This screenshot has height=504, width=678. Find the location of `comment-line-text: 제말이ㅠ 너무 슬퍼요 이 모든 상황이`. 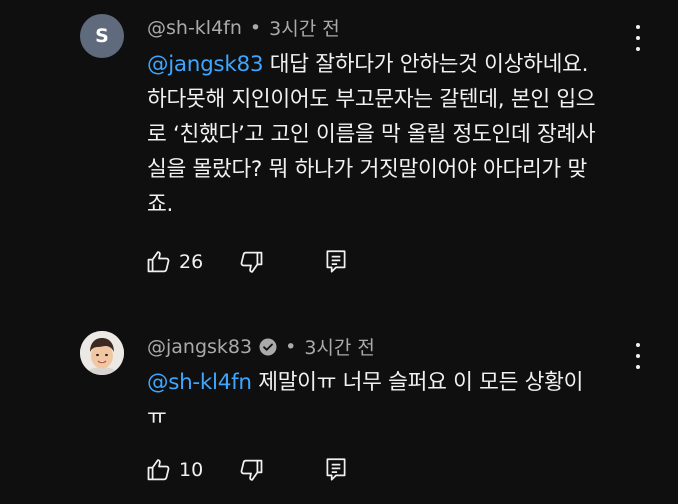

comment-line-text: 제말이ㅠ 너무 슬퍼요 이 모든 상황이 is located at coordinates (417, 382).